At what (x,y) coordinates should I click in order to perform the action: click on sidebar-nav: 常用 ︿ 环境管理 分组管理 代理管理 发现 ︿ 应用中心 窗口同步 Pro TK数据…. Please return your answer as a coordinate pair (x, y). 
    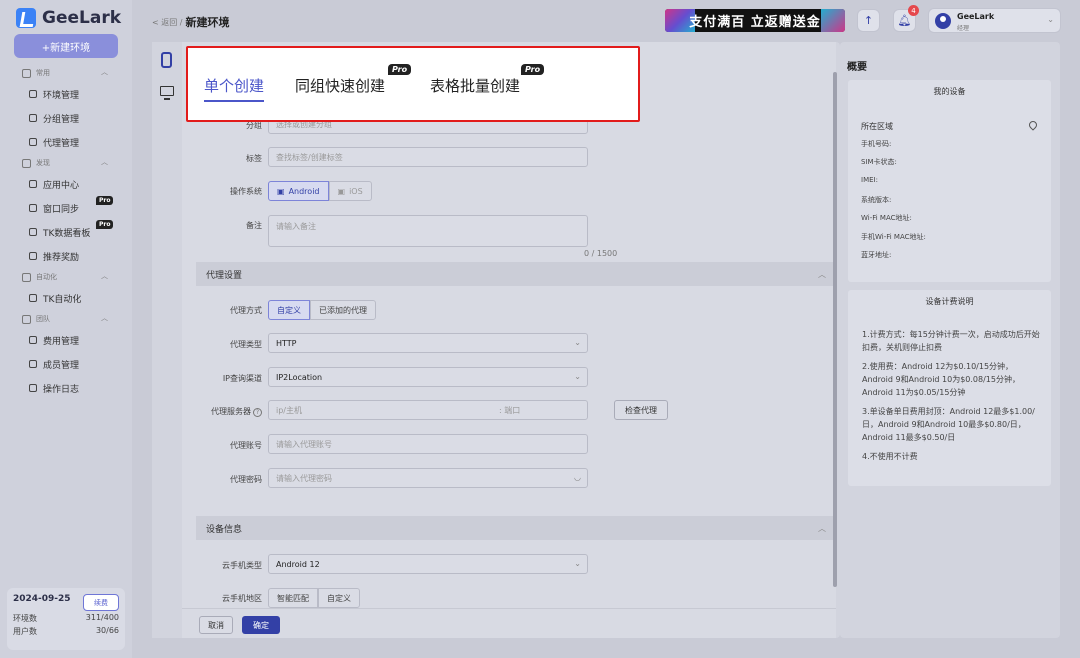
    Looking at the image, I should click on (66, 232).